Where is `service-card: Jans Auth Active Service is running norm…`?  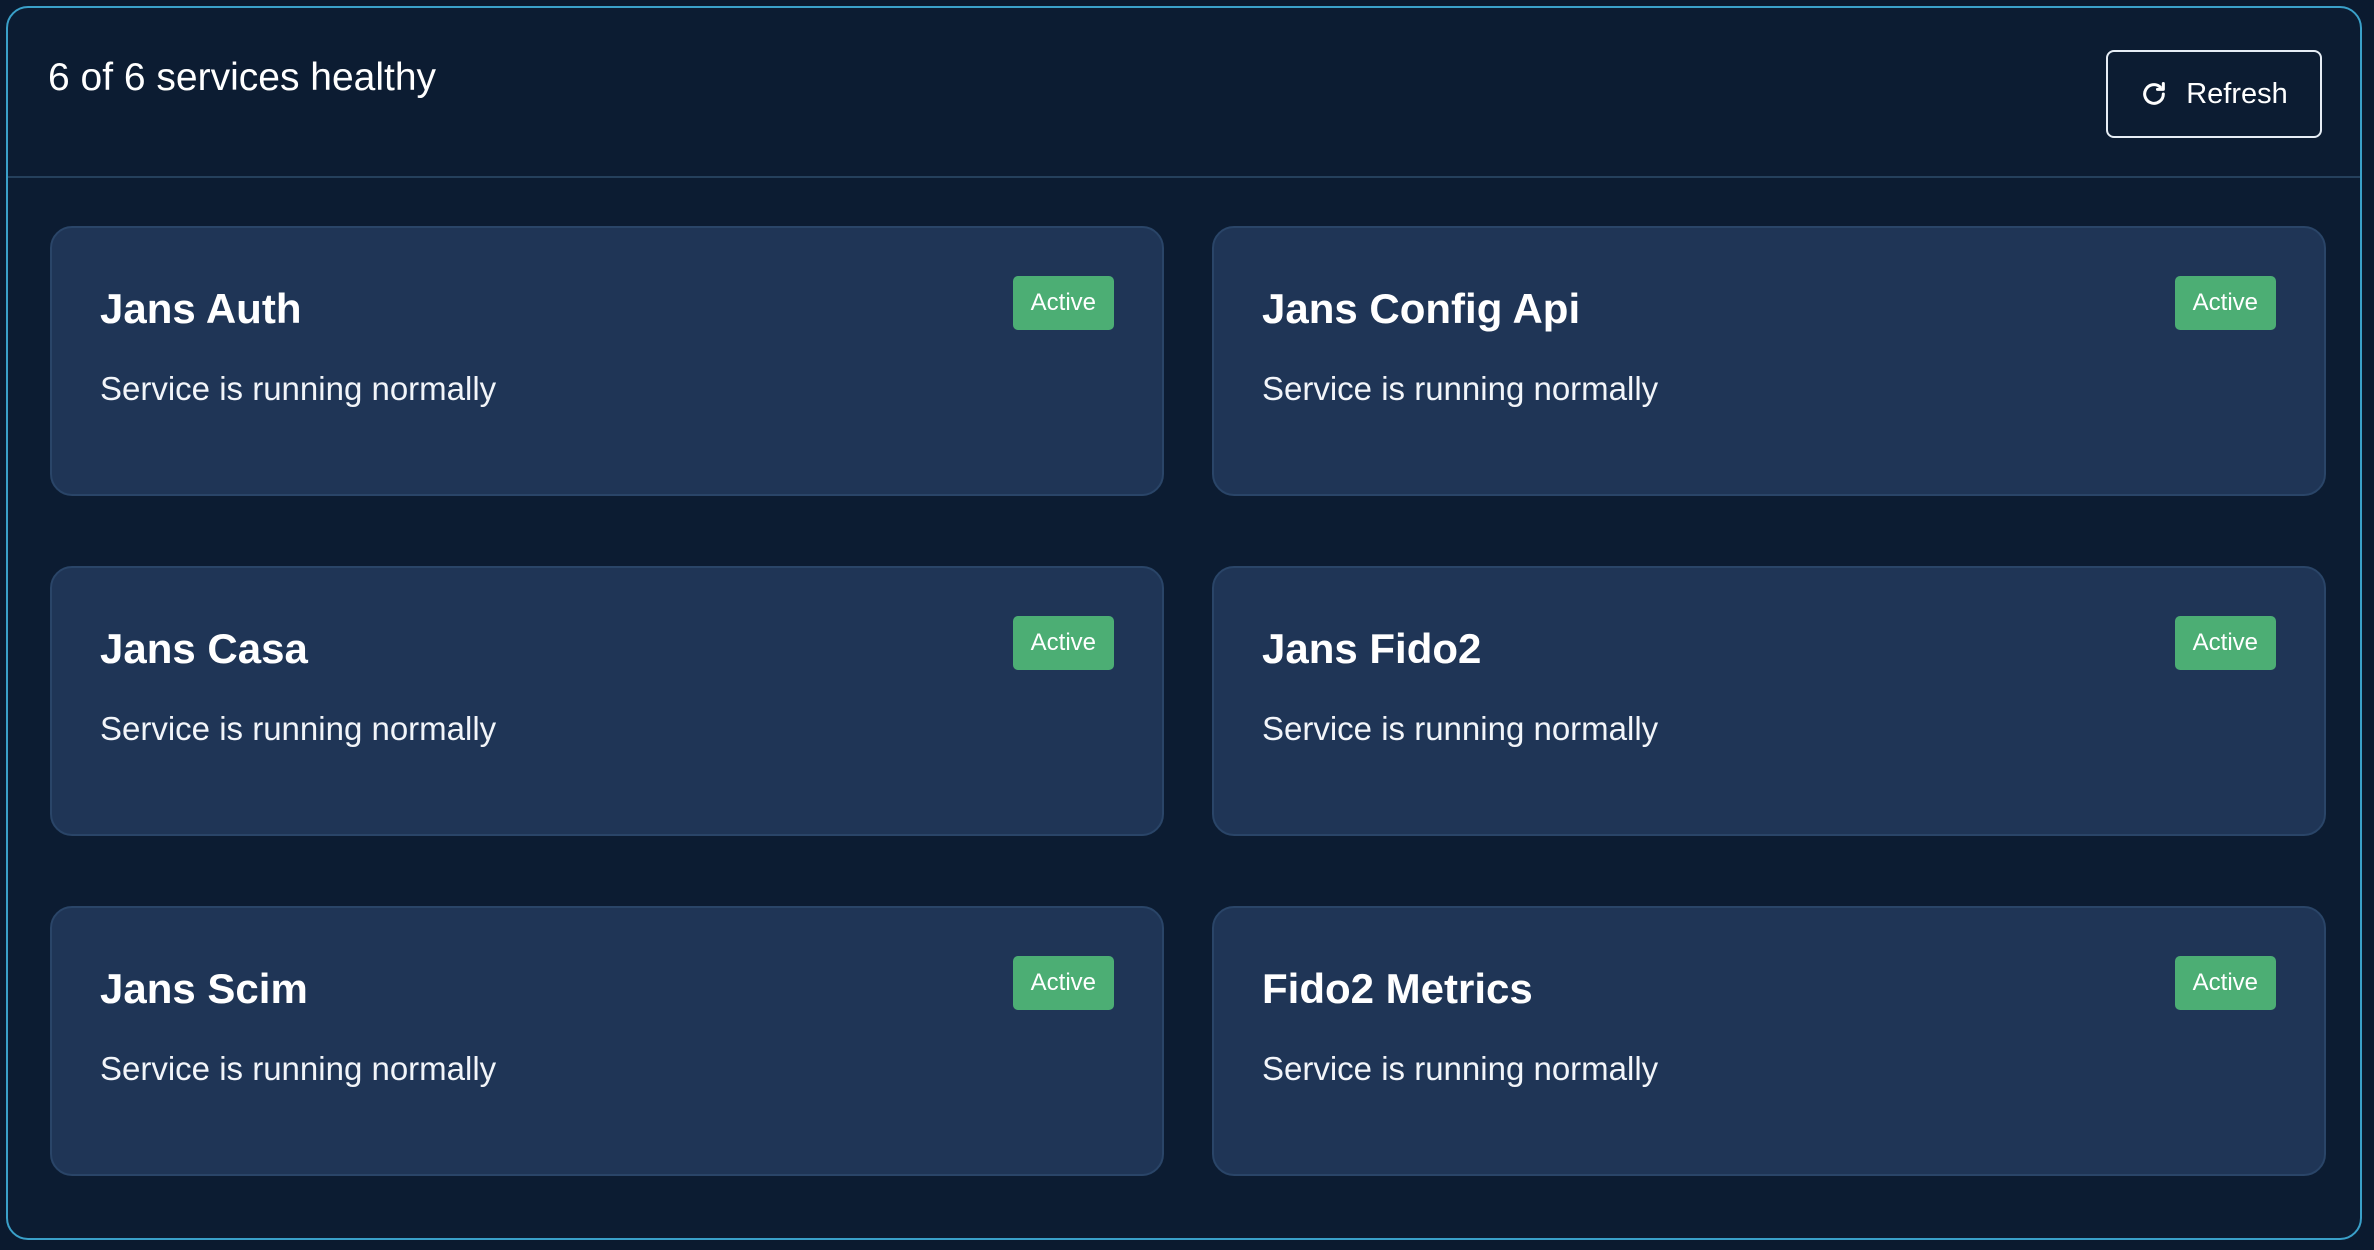
service-card: Jans Auth Active Service is running norm… is located at coordinates (607, 361).